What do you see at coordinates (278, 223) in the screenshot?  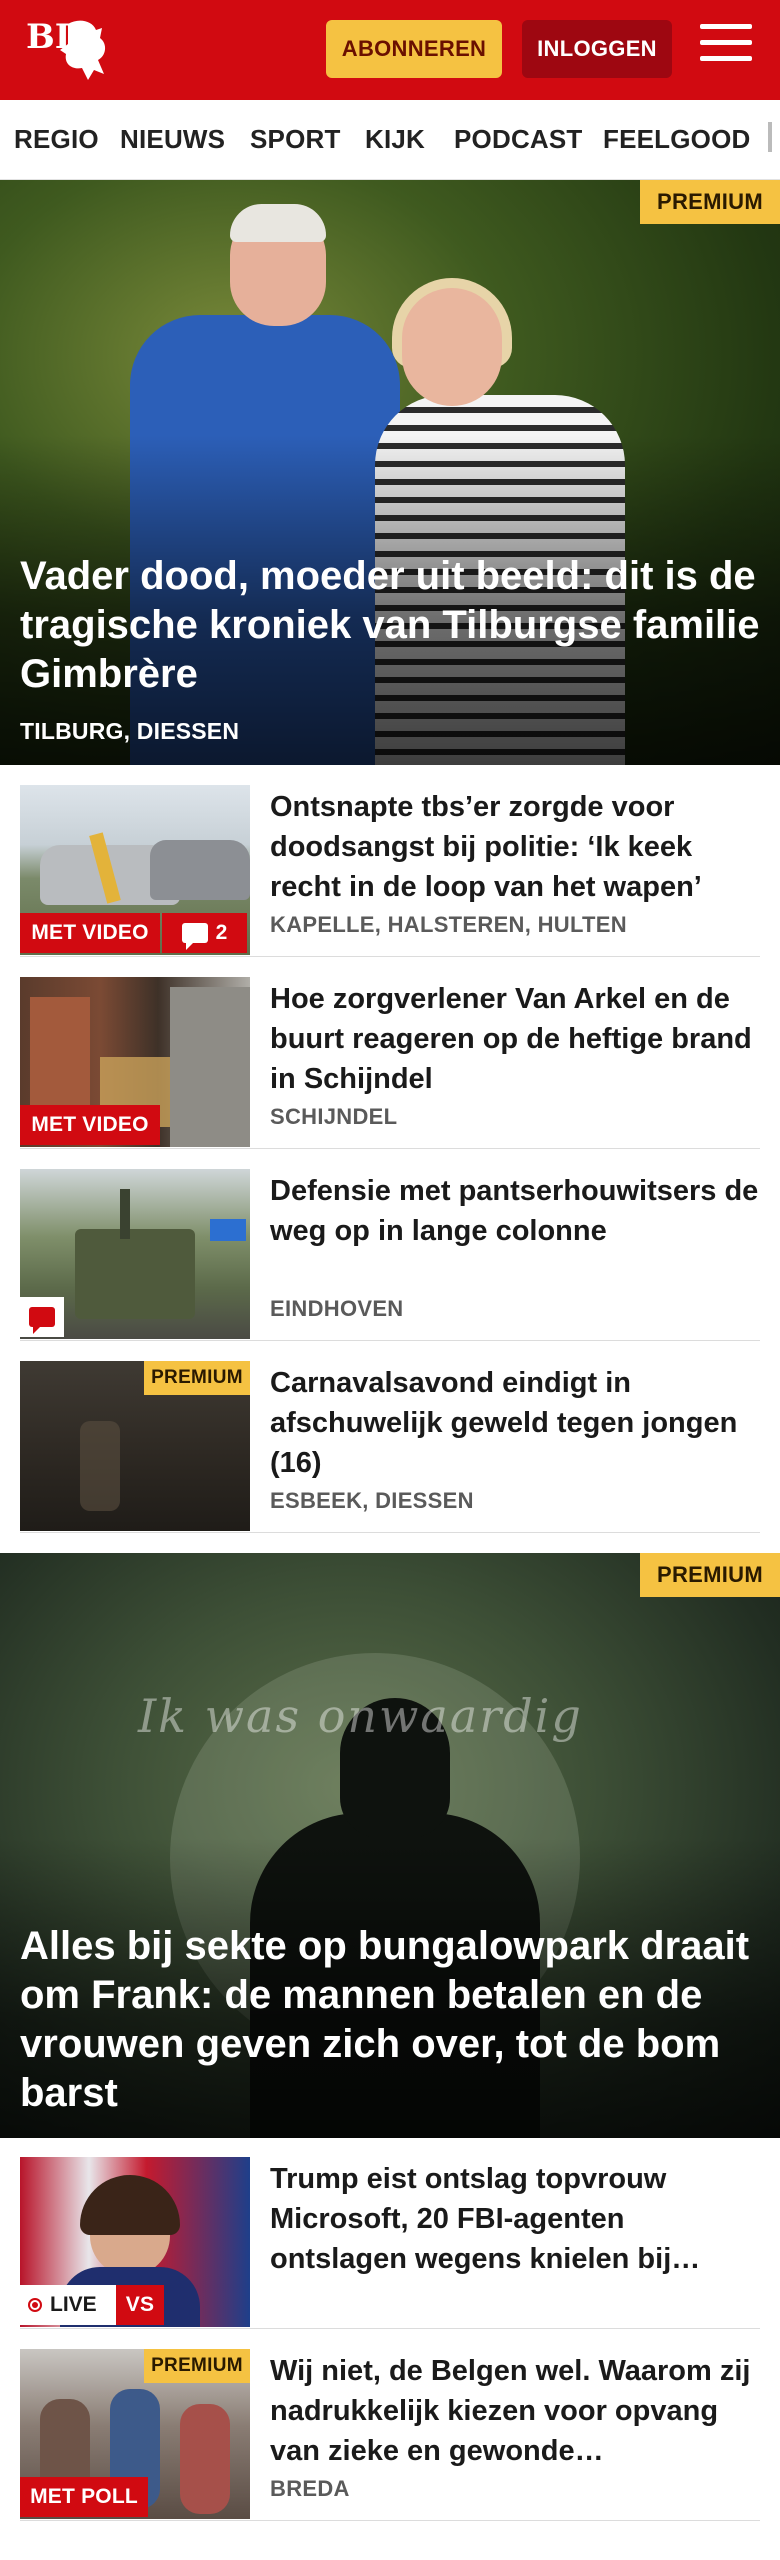 I see `hero-image-man-hair` at bounding box center [278, 223].